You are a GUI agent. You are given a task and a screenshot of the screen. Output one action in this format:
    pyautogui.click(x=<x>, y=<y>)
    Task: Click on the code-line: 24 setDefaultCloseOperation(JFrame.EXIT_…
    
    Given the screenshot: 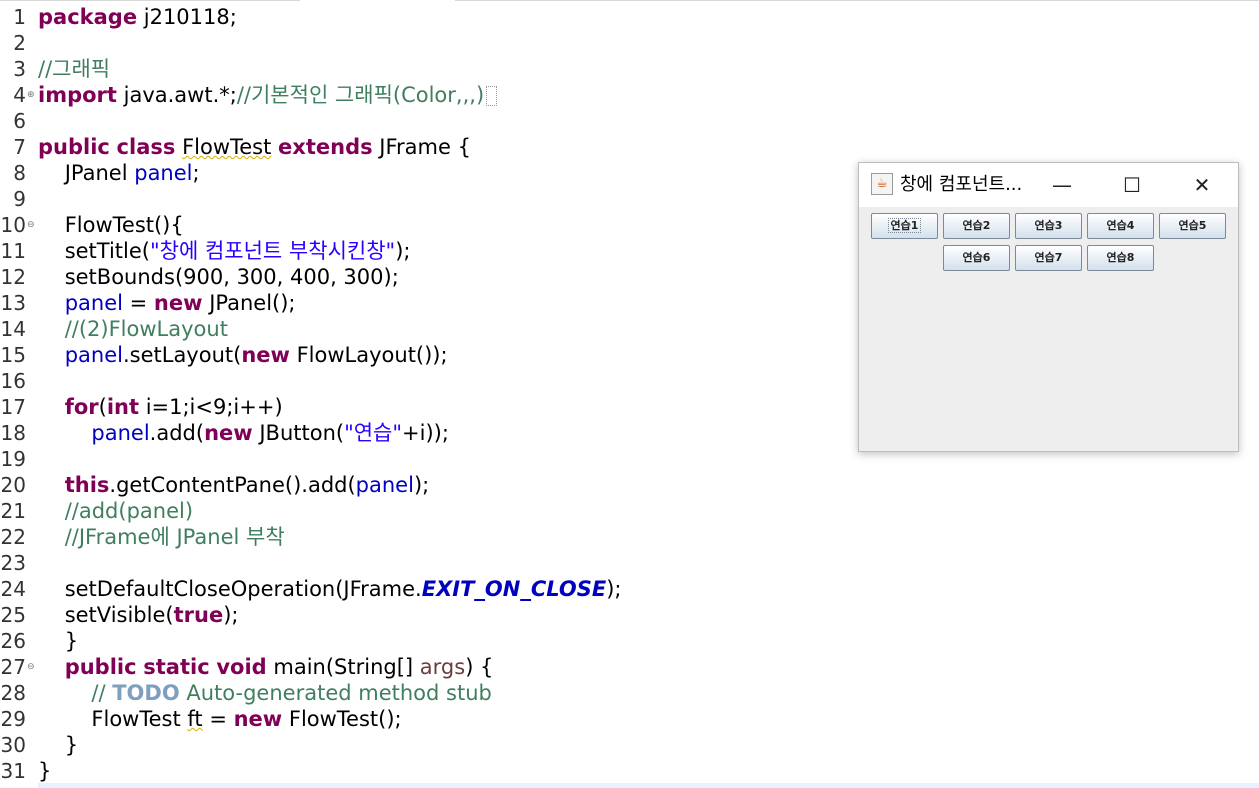 What is the action you would take?
    pyautogui.click(x=629, y=589)
    